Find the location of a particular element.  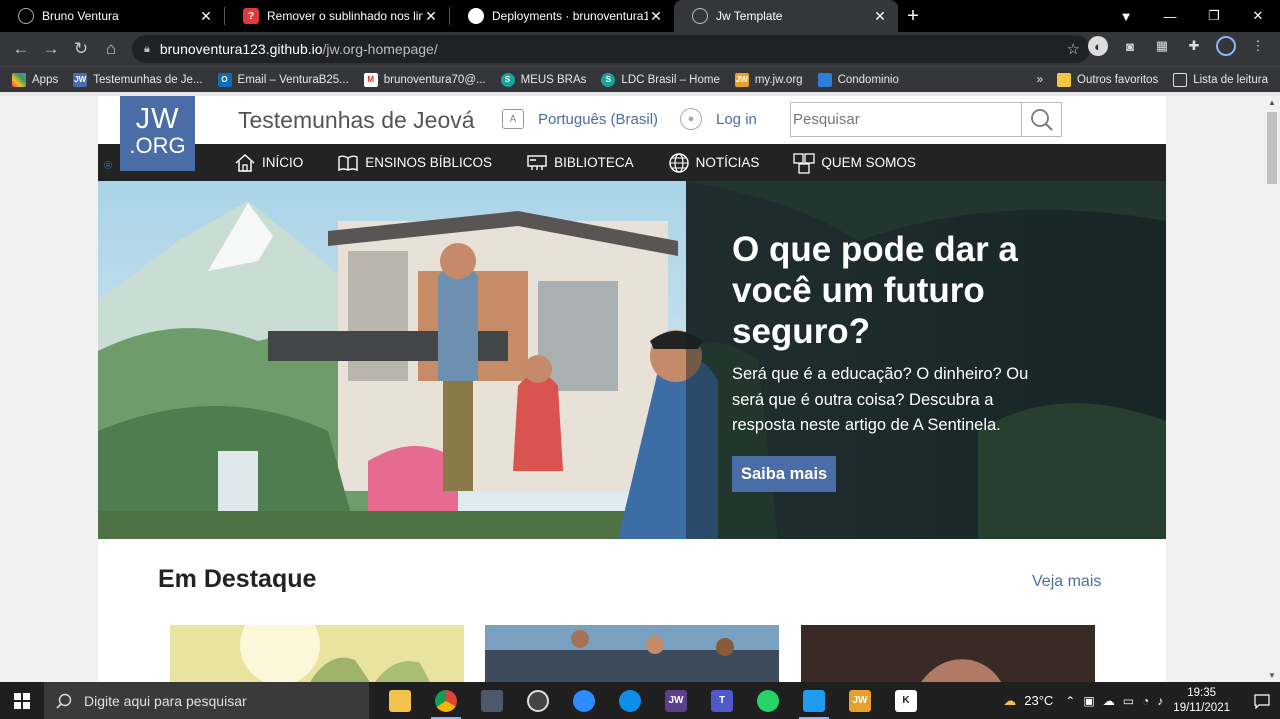

tab-remover-sublinhado: ? Remover o sublinhado nos links c ✕ is located at coordinates (337, 16).